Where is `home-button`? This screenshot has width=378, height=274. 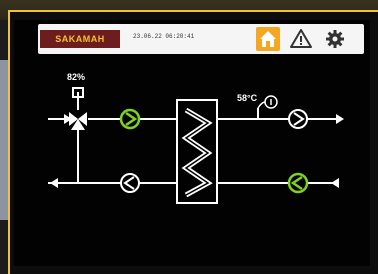
home-button is located at coordinates (268, 39).